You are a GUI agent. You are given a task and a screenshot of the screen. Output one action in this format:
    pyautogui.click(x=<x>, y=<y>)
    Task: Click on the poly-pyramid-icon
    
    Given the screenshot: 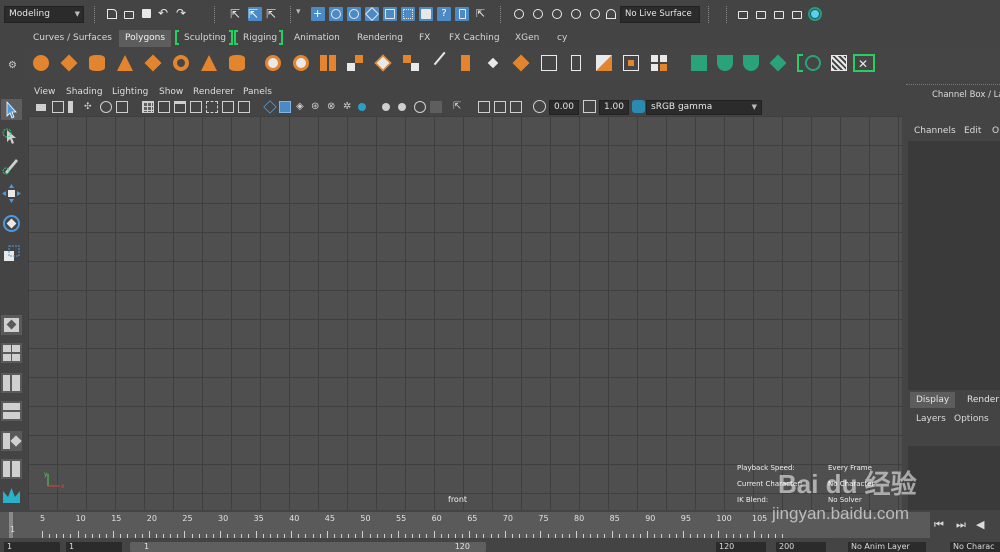 What is the action you would take?
    pyautogui.click(x=209, y=63)
    